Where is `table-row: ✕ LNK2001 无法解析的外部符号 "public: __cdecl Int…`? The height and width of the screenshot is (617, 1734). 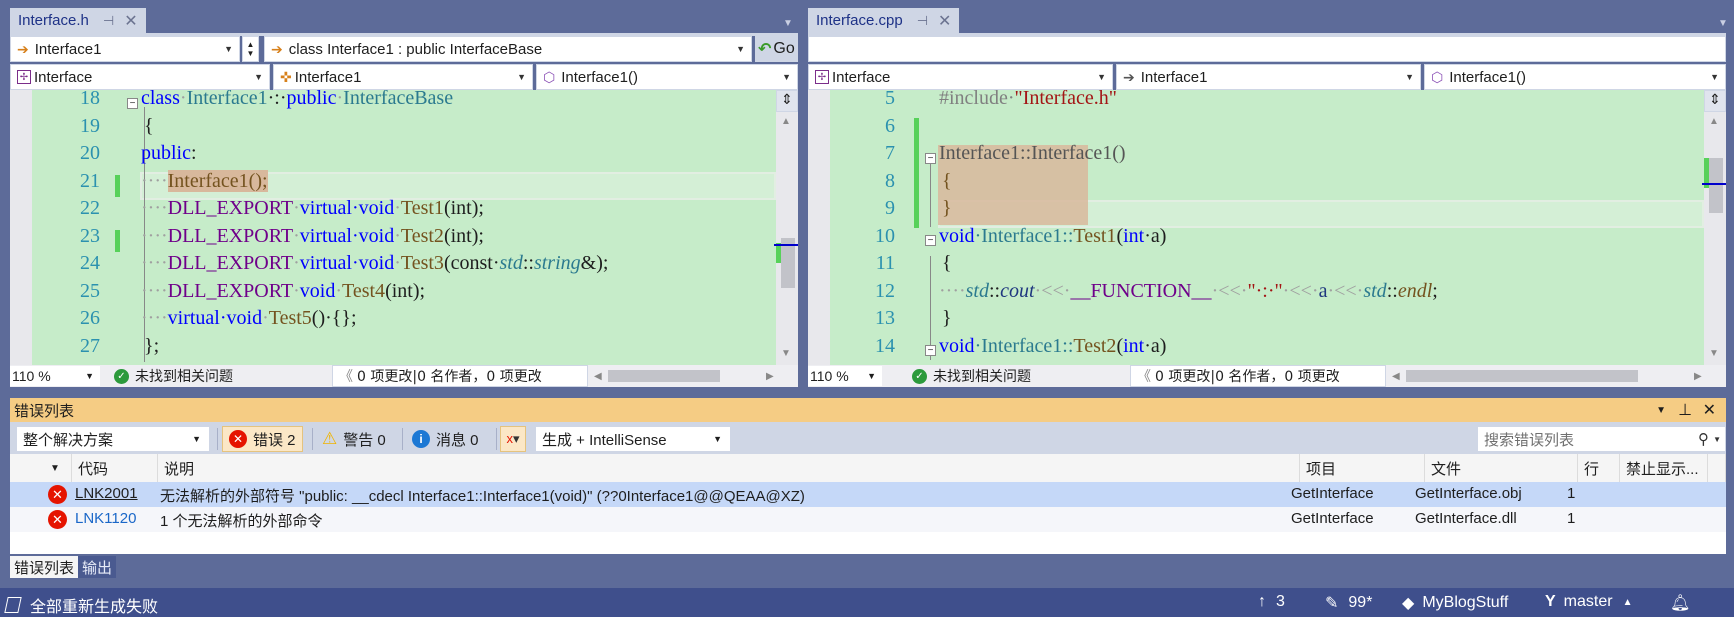 table-row: ✕ LNK2001 无法解析的外部符号 "public: __cdecl Int… is located at coordinates (868, 494).